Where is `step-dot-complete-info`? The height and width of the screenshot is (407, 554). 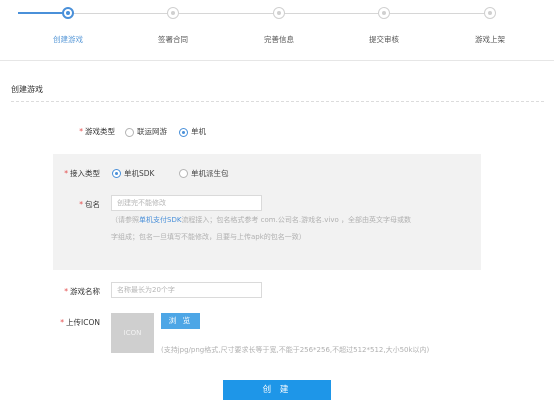
step-dot-complete-info is located at coordinates (279, 13).